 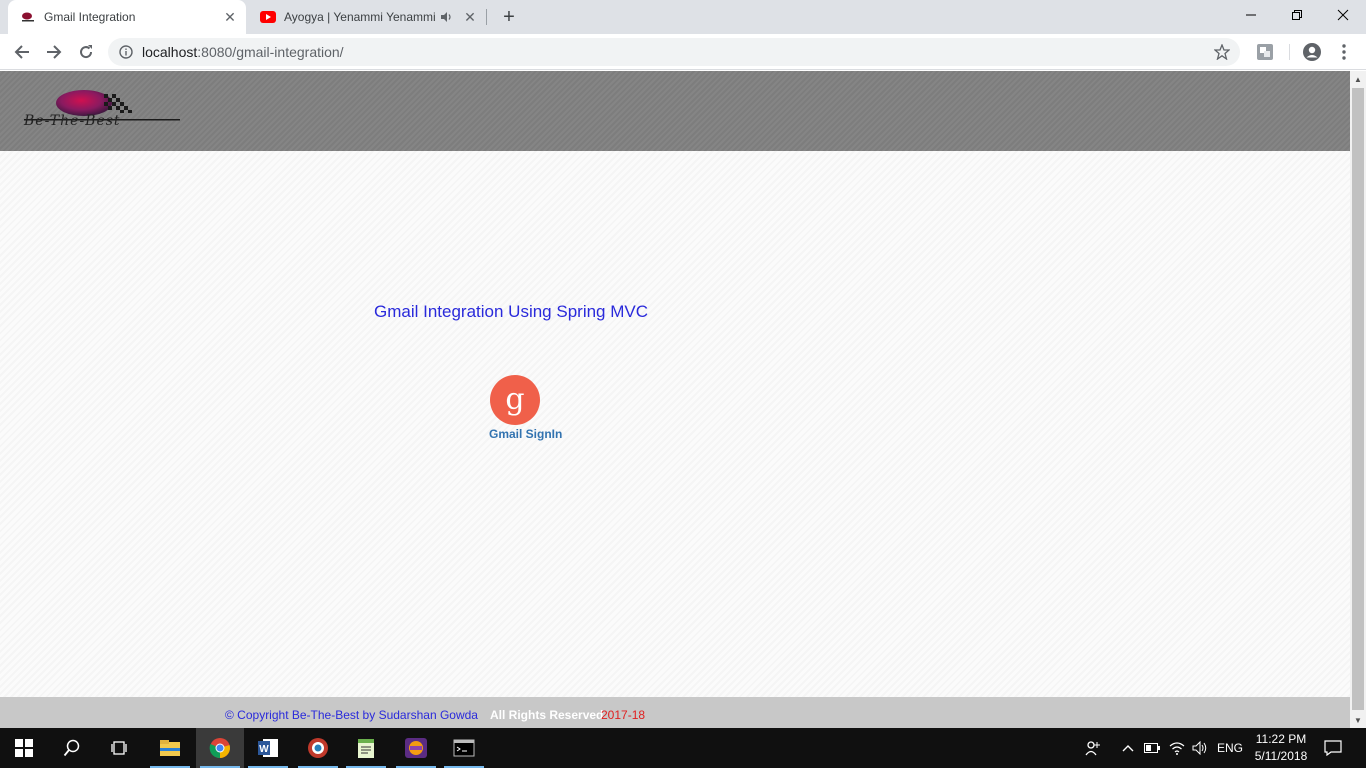 I want to click on app-red-icon, so click(x=318, y=748).